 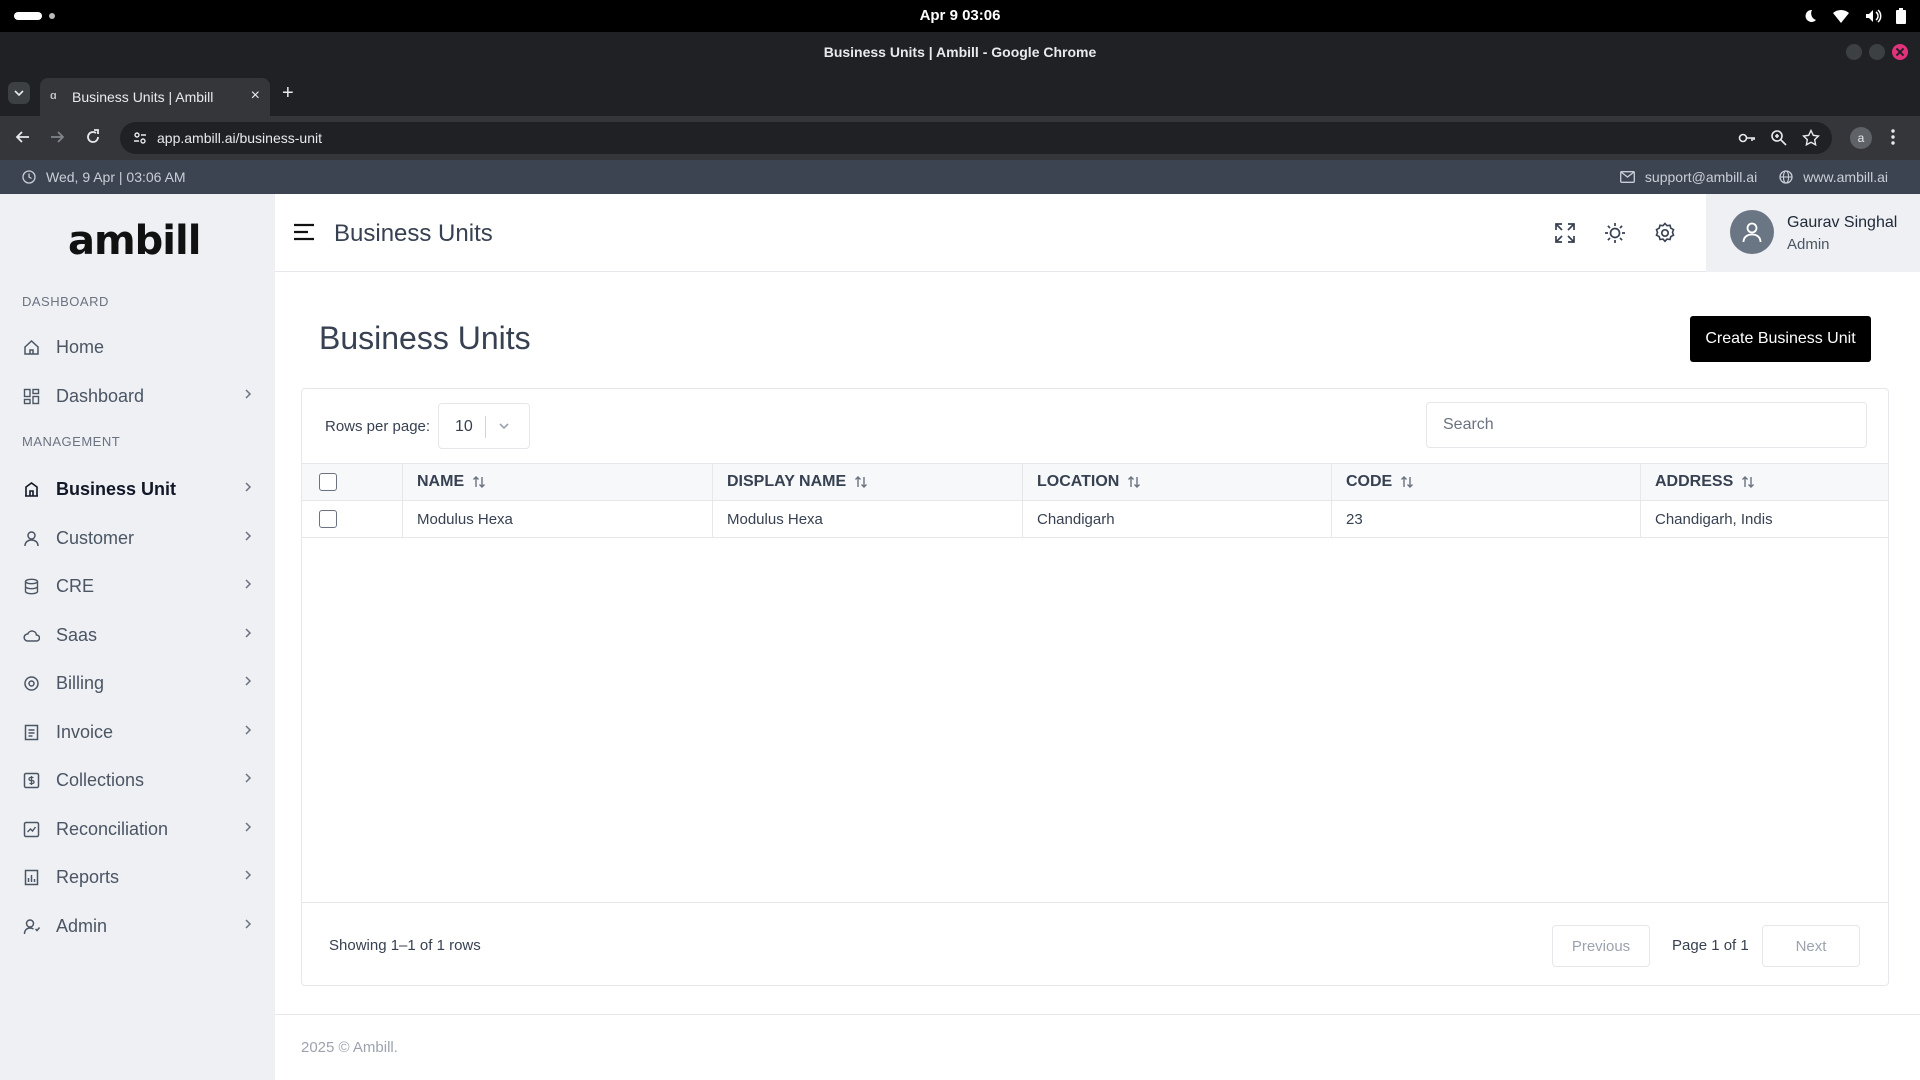 I want to click on window-controls, so click(x=1877, y=52).